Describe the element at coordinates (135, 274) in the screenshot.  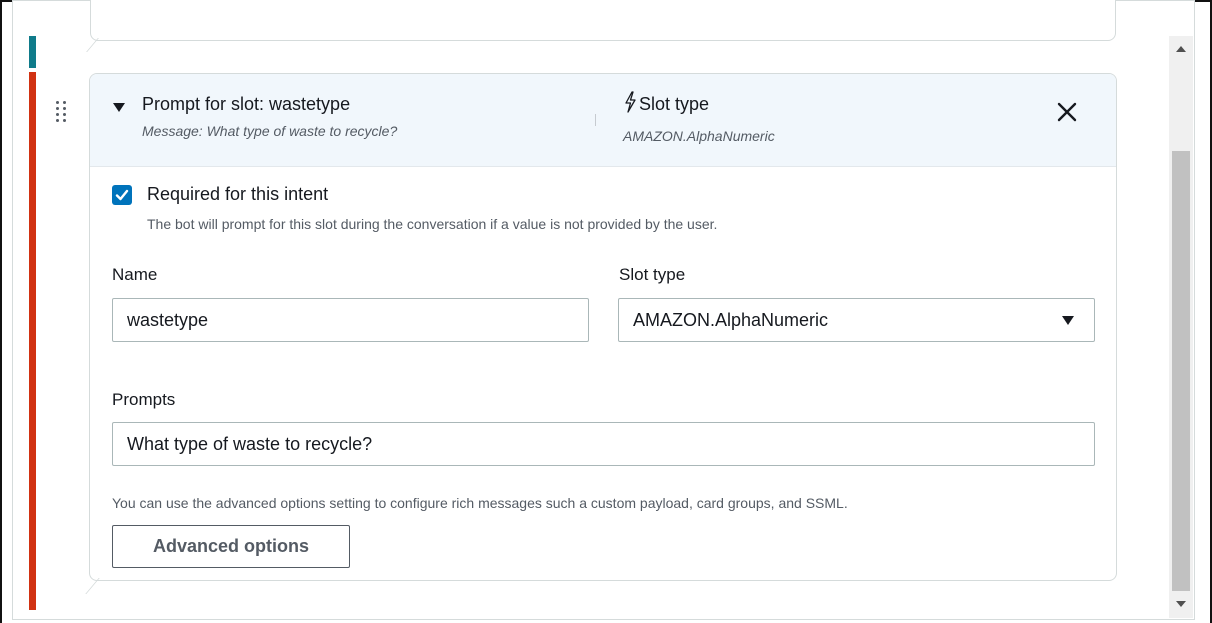
I see `name-label: Name` at that location.